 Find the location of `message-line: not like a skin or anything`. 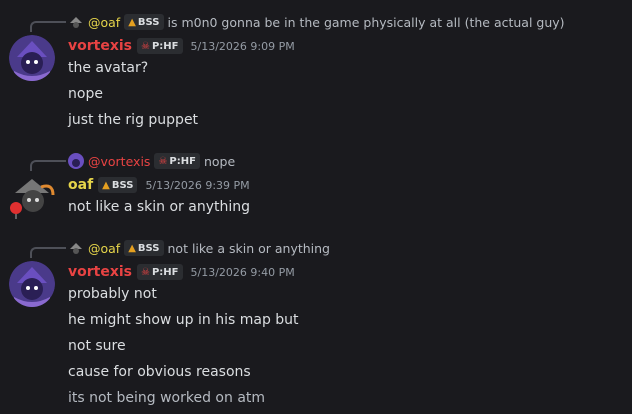

message-line: not like a skin or anything is located at coordinates (159, 207).